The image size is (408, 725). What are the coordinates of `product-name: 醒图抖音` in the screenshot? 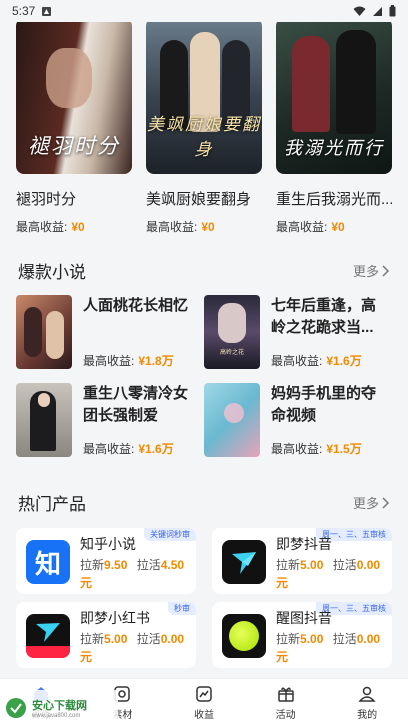 It's located at (304, 618).